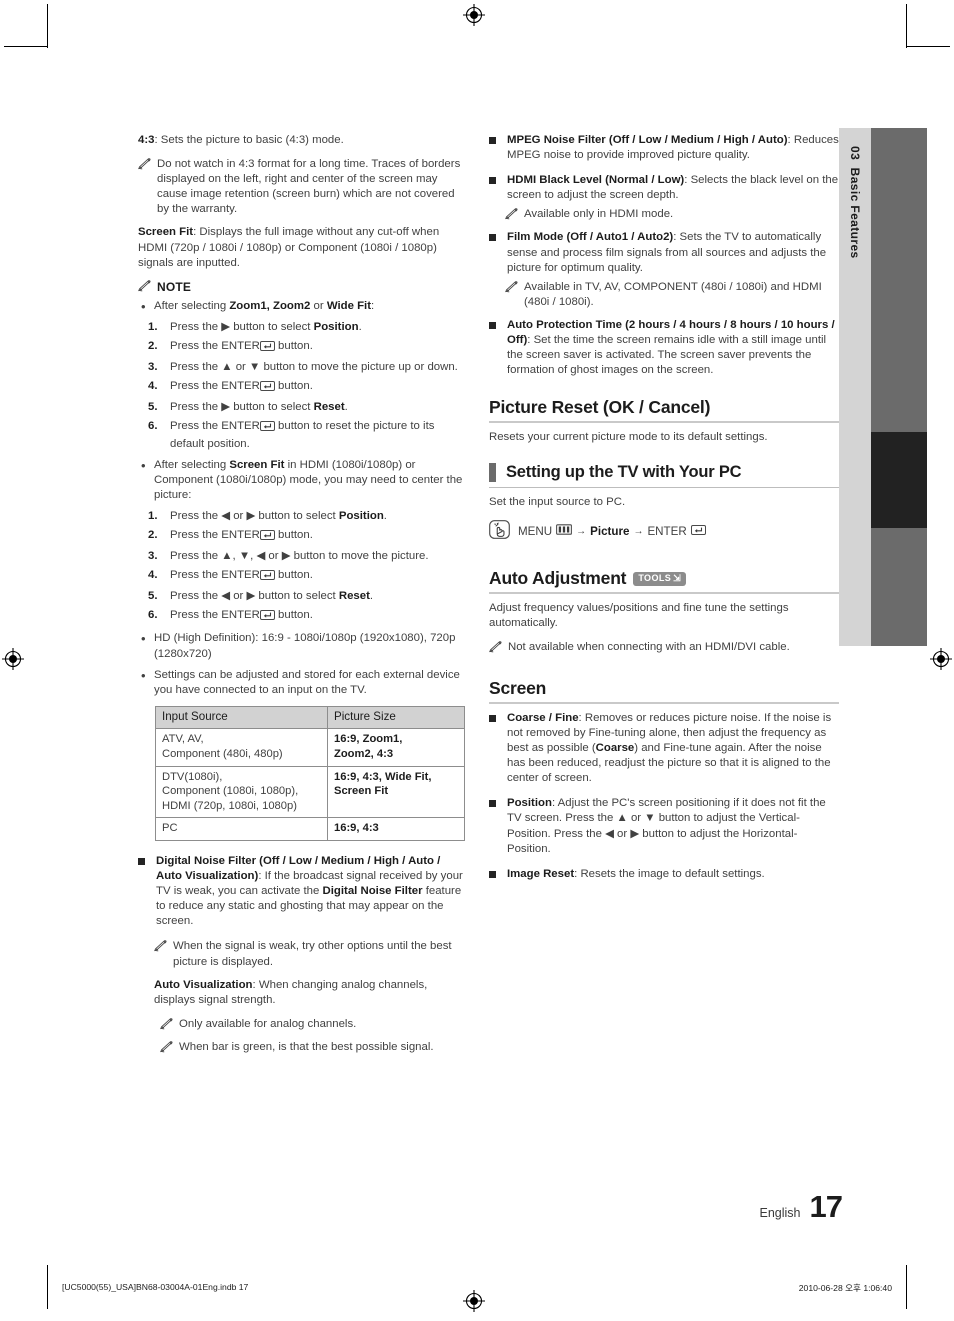 Image resolution: width=954 pixels, height=1321 pixels. I want to click on step-item: 2. Press the ENTER button., so click(303, 536).